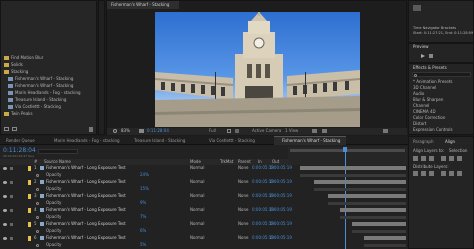 Image resolution: width=474 pixels, height=249 pixels. Describe the element at coordinates (144, 175) in the screenshot. I see `opacity-value: 24%` at that location.